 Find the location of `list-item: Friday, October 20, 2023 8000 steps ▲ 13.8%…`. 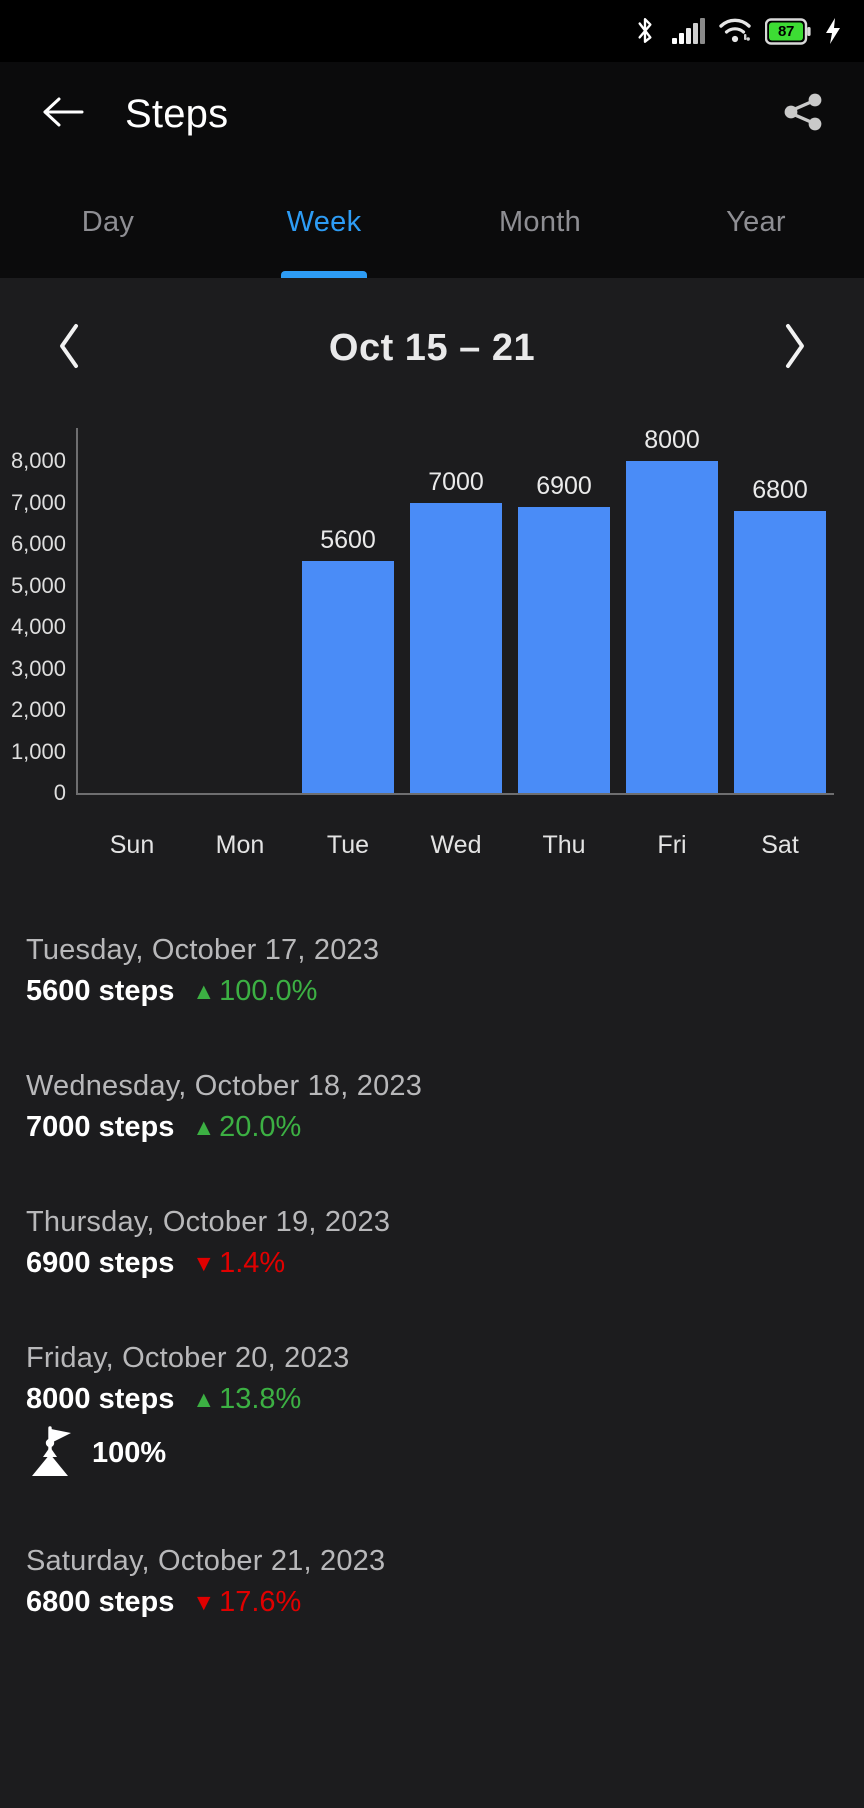

list-item: Friday, October 20, 2023 8000 steps ▲ 13.8%… is located at coordinates (432, 1412).